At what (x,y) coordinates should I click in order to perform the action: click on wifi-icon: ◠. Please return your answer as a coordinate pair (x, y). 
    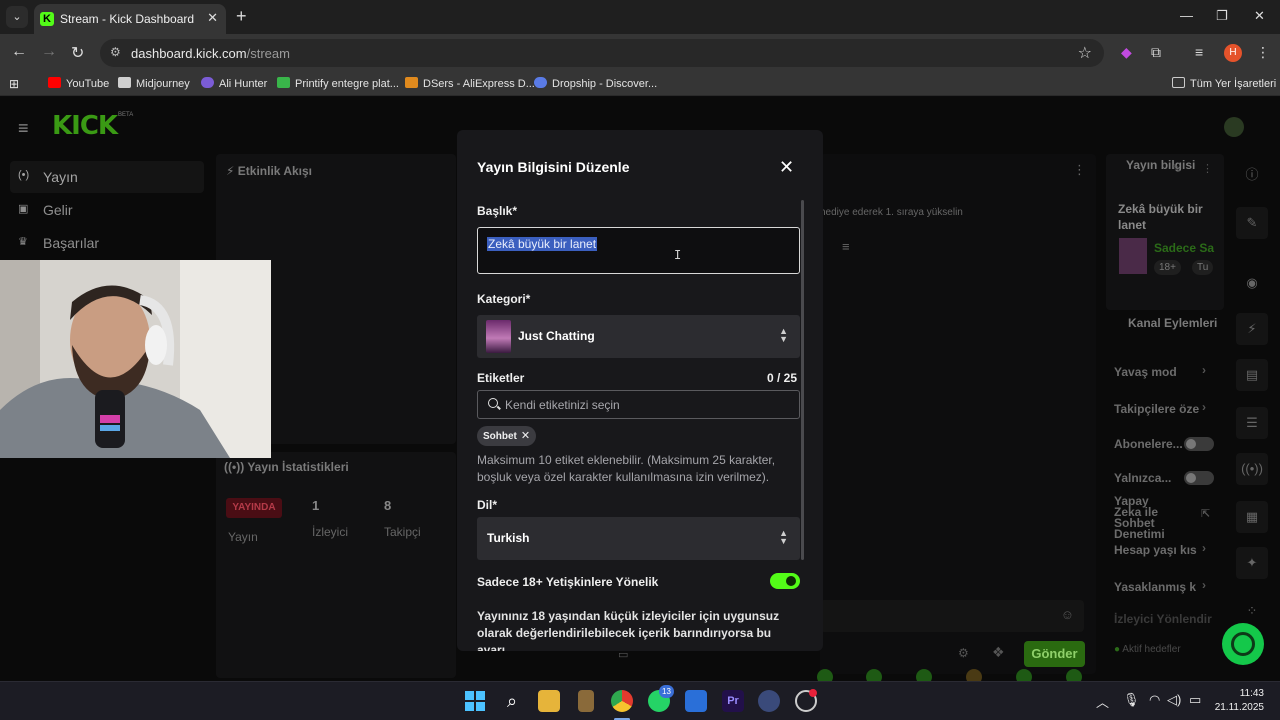
    Looking at the image, I should click on (1154, 700).